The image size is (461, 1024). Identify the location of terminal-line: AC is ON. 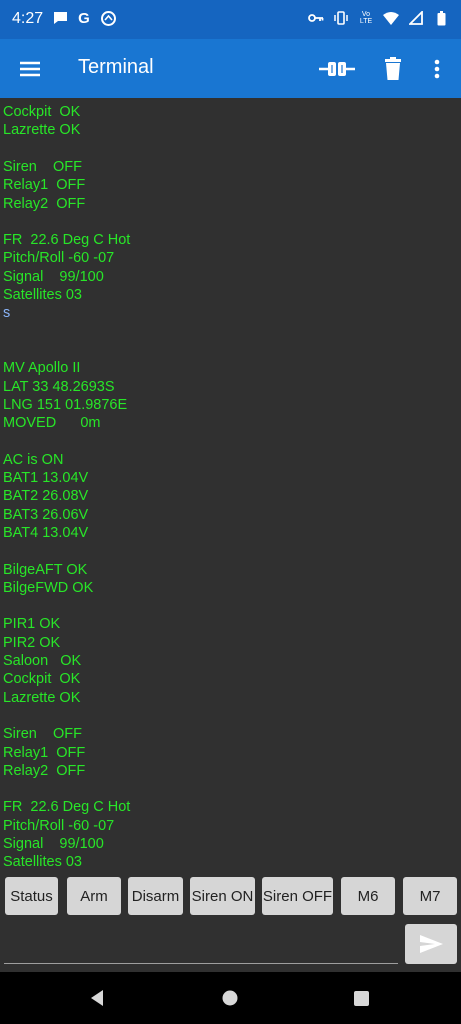
(33, 459).